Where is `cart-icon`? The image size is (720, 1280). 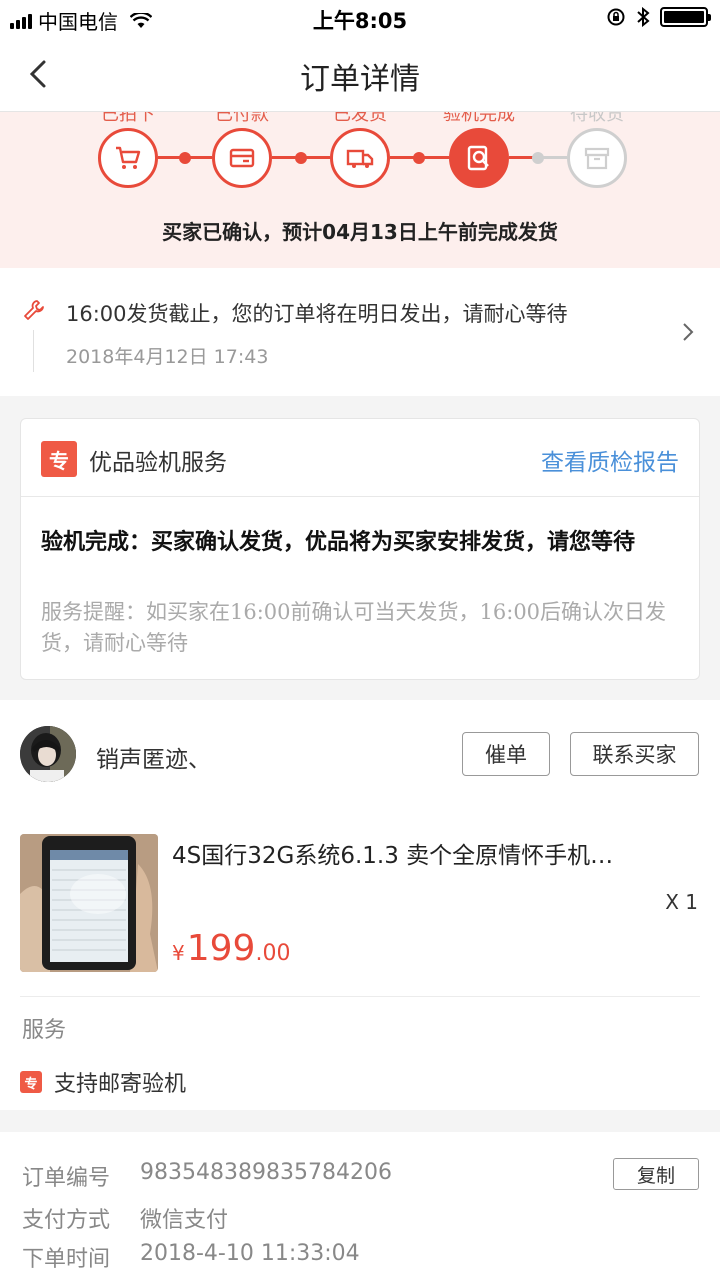
cart-icon is located at coordinates (128, 157).